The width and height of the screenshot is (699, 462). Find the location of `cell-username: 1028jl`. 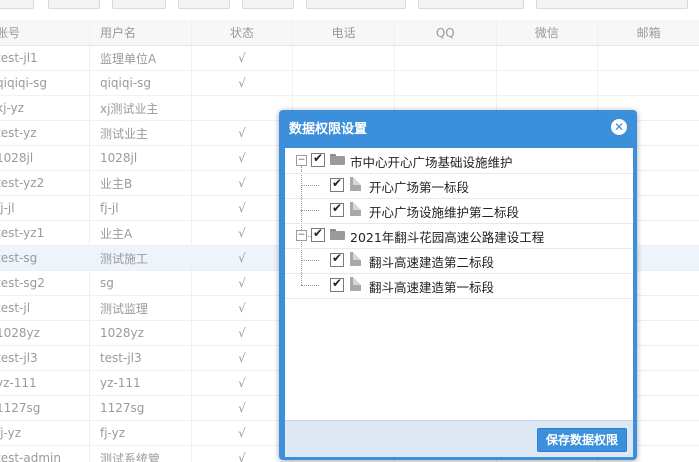

cell-username: 1028jl is located at coordinates (140, 158).